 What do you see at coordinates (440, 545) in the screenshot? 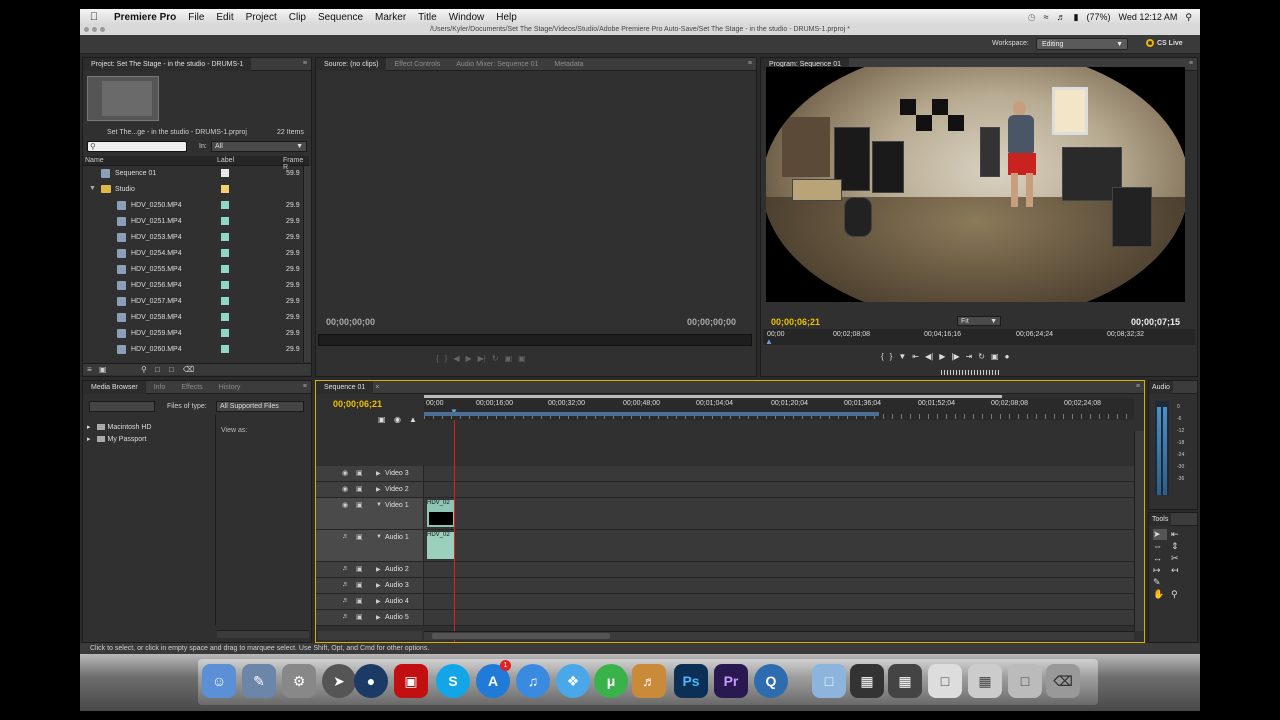
I see `audio-clip: HDV_02` at bounding box center [440, 545].